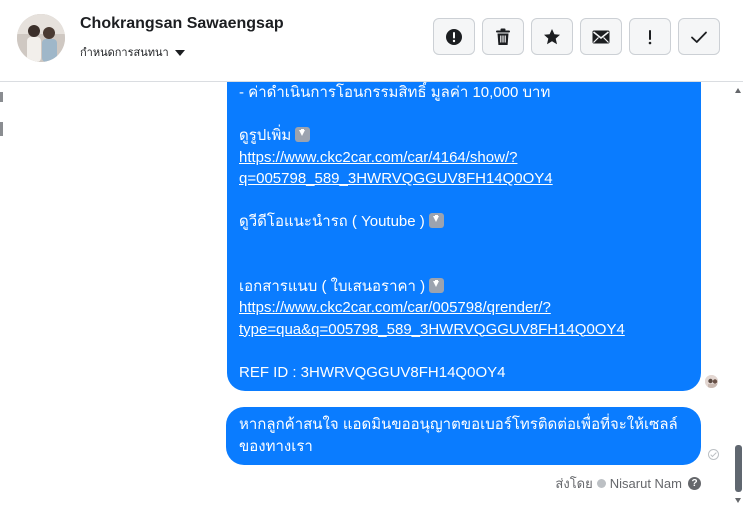 The width and height of the screenshot is (743, 508). I want to click on attachment-label: เอกสารแนบ ( ใบเสนอราคา ), so click(332, 286).